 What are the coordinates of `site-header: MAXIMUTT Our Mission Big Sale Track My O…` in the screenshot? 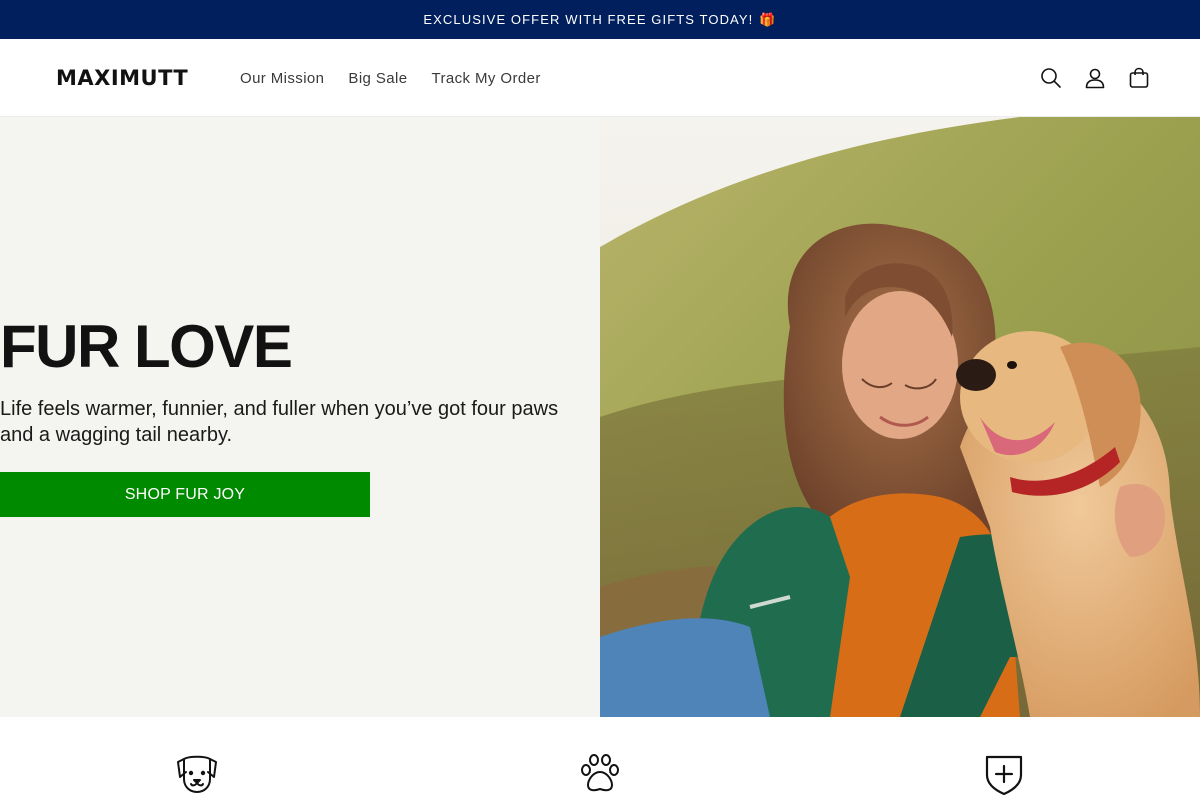 It's located at (600, 78).